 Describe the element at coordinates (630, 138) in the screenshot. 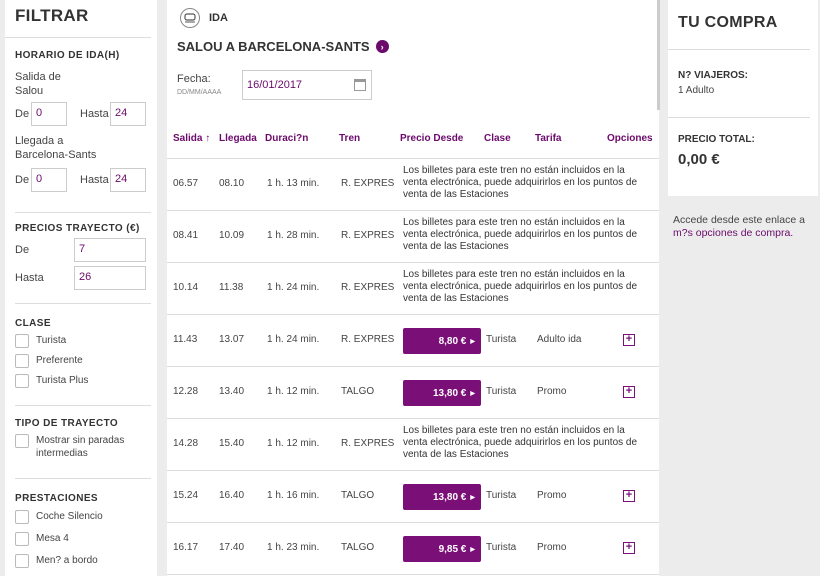

I see `col-opciones: Opciones` at that location.